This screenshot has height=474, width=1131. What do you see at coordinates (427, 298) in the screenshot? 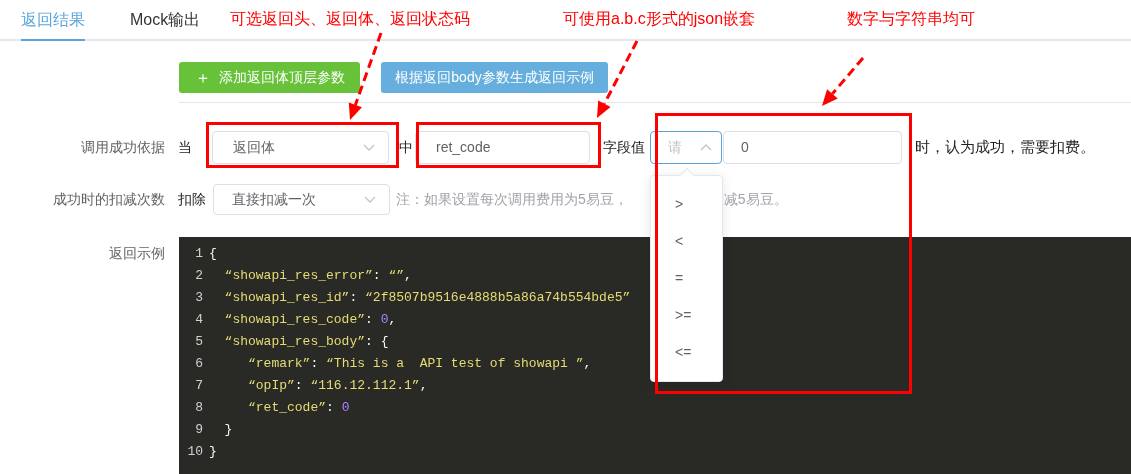
I see `code-line: “showapi_res_id”: “2f8507b9516e4888b5a86a74b554bde5”` at bounding box center [427, 298].